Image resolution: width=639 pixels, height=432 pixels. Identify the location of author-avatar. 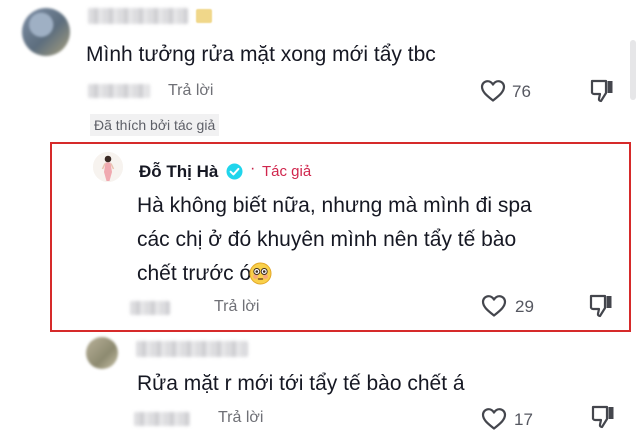
(108, 167).